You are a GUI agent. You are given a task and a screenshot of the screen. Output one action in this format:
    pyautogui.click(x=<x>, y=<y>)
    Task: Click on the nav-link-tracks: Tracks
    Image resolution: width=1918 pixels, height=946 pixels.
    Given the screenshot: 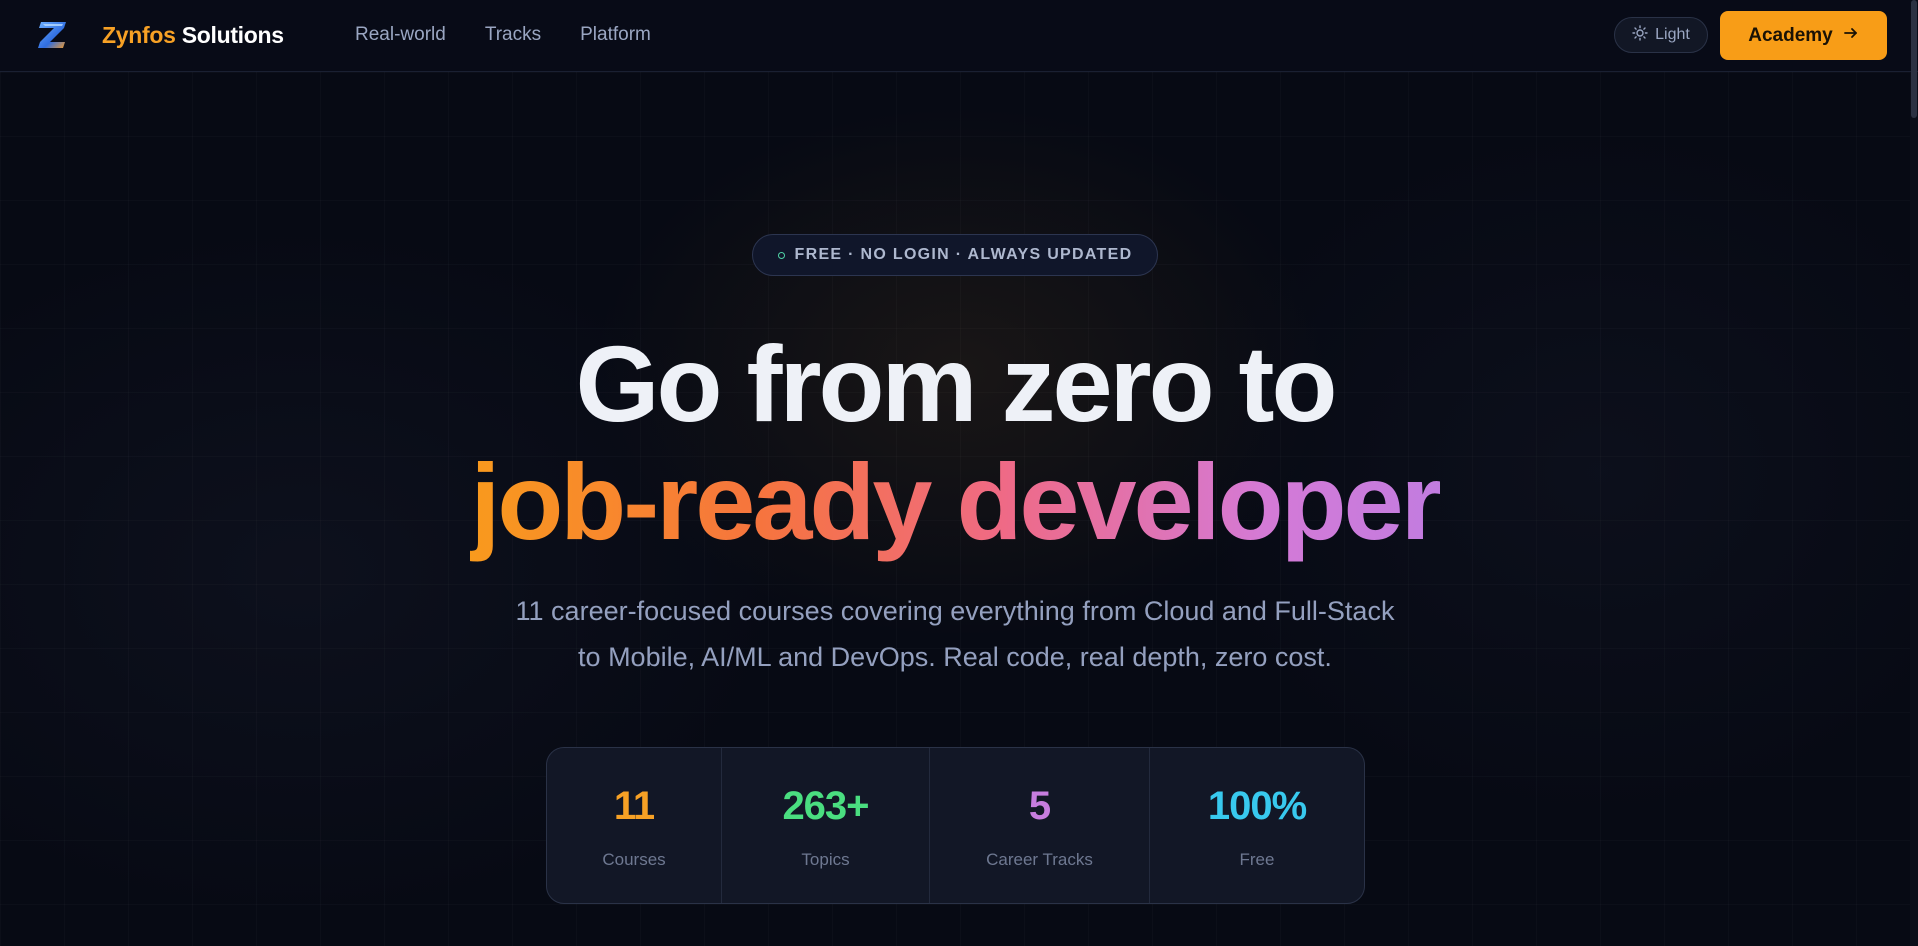 What is the action you would take?
    pyautogui.click(x=513, y=35)
    